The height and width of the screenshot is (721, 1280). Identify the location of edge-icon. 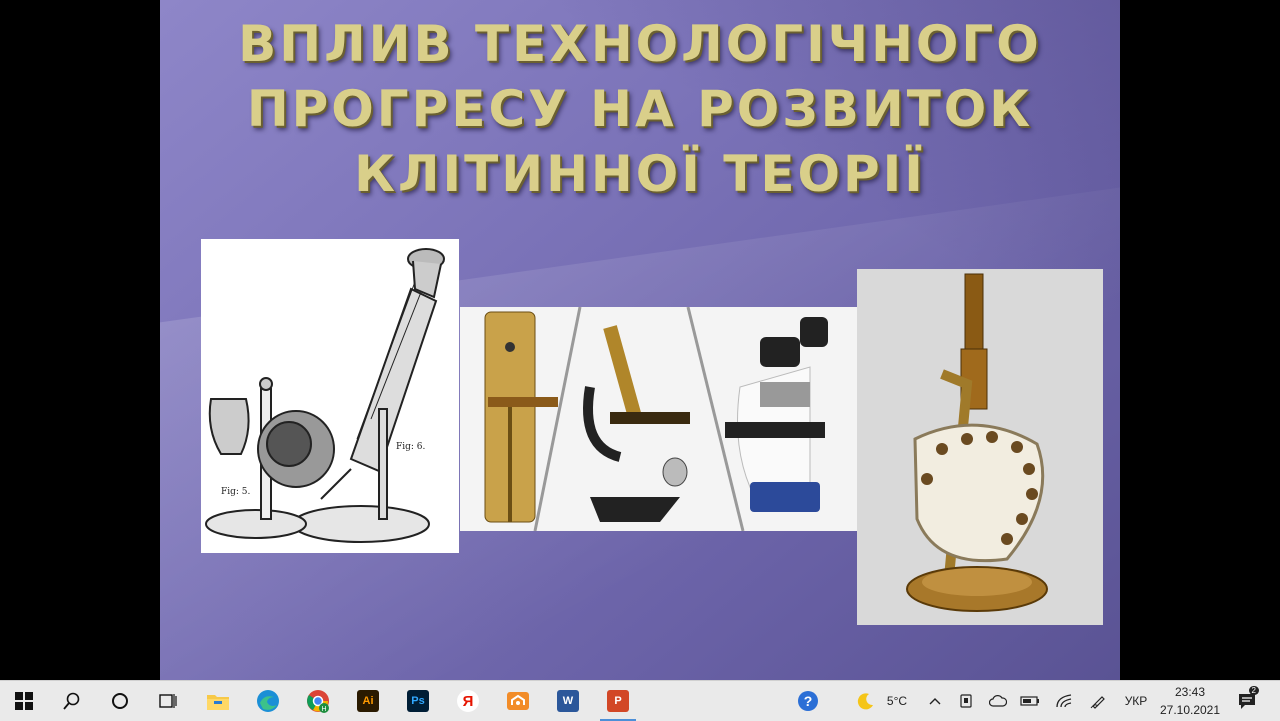
(268, 701).